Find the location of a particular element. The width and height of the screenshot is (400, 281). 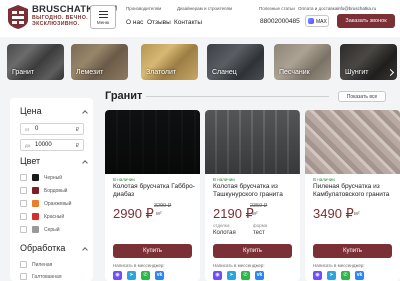

color-option-label: Бордовый is located at coordinates (56, 191).